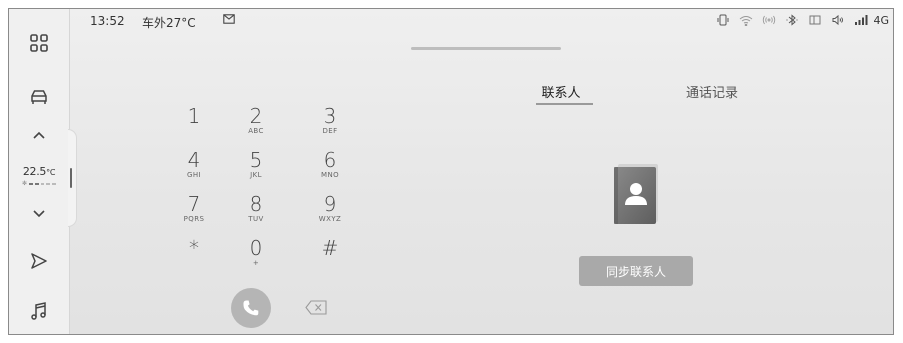  What do you see at coordinates (712, 91) in the screenshot?
I see `tab-call-history: 通话记录` at bounding box center [712, 91].